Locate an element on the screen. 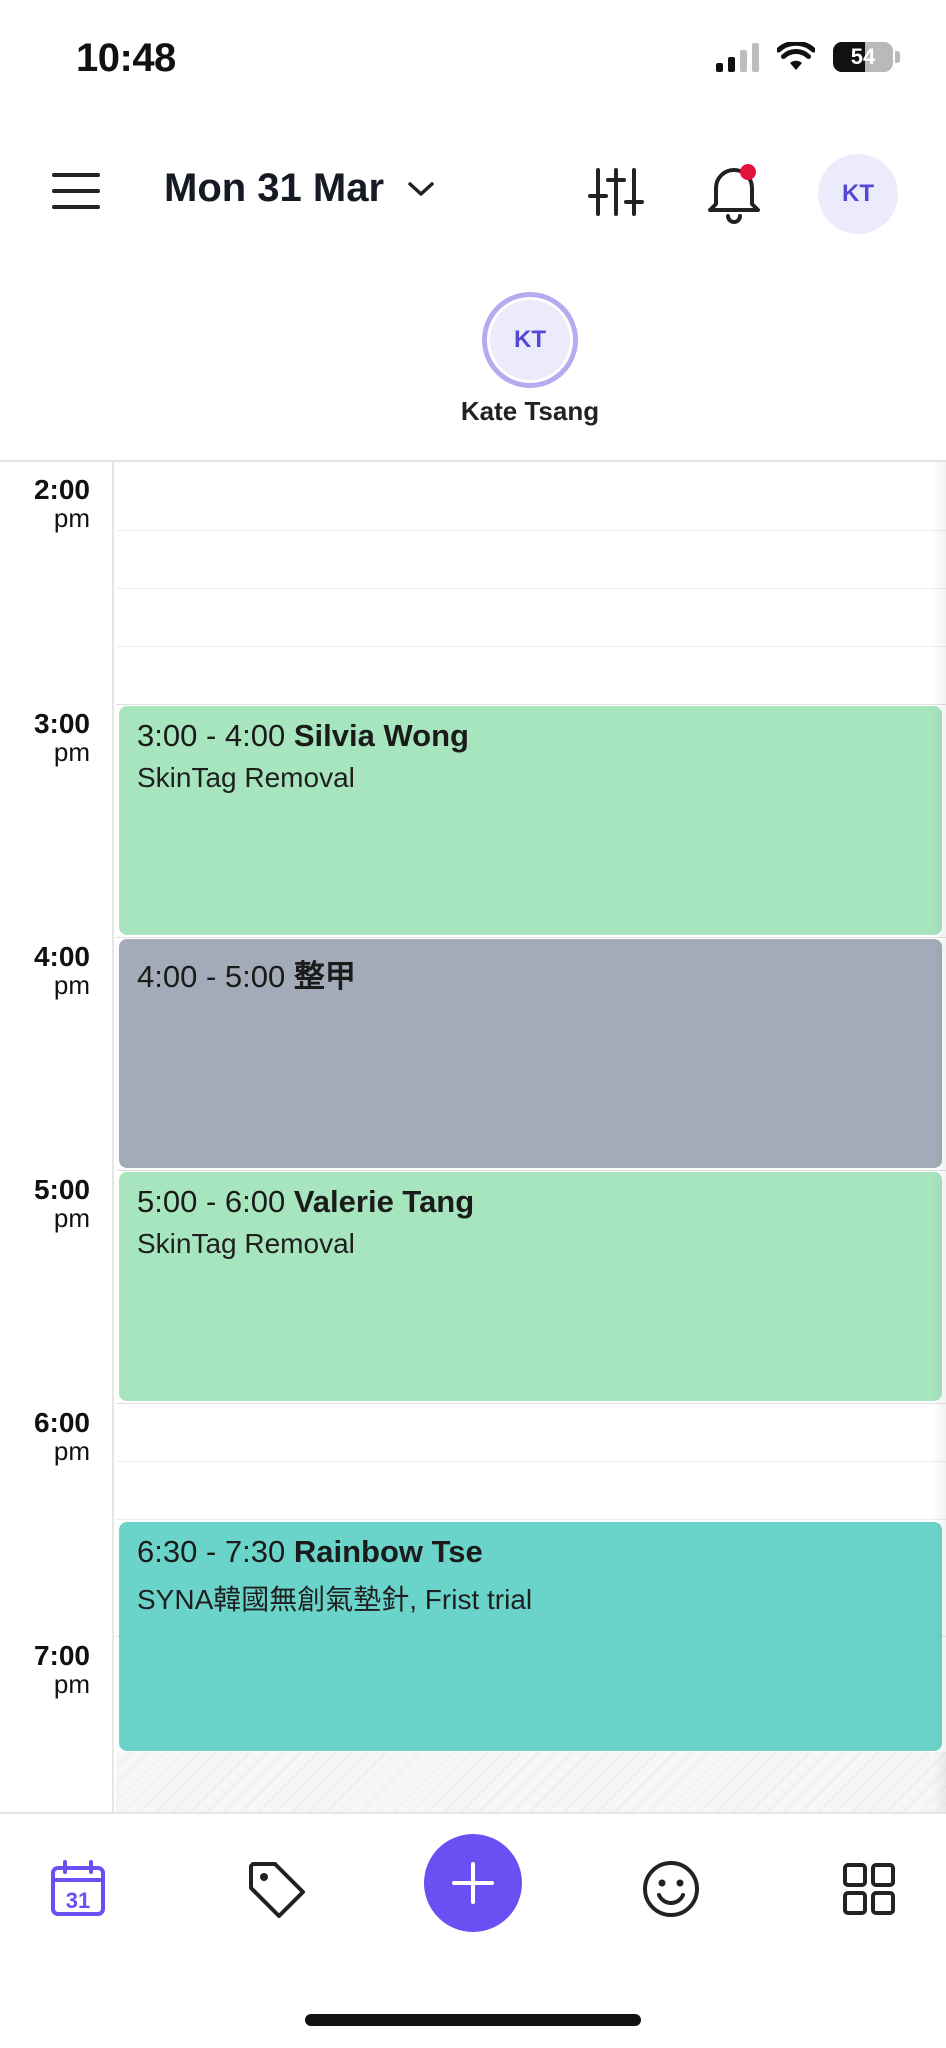 This screenshot has height=2048, width=946. appointment-time: 5:00 - 6:00 is located at coordinates (211, 1201).